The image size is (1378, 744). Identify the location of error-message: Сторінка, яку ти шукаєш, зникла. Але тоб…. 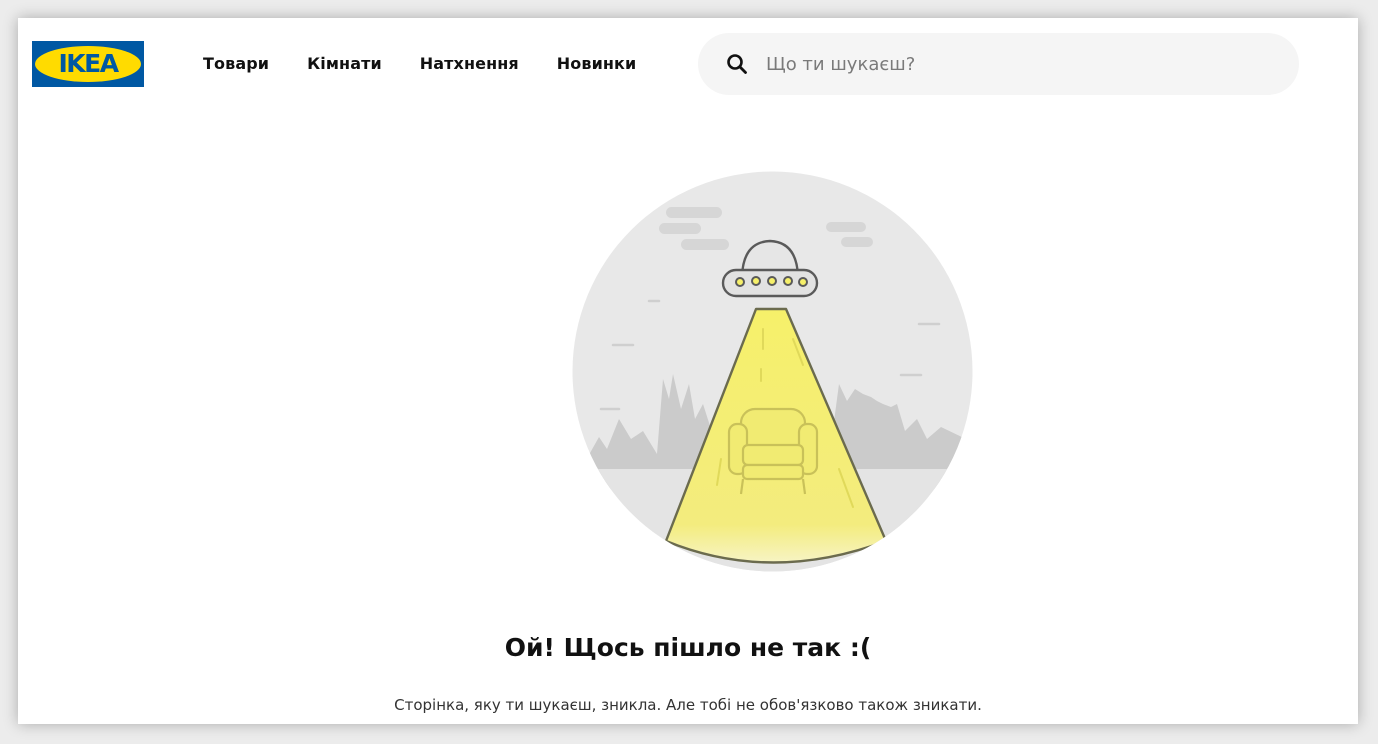
(688, 705).